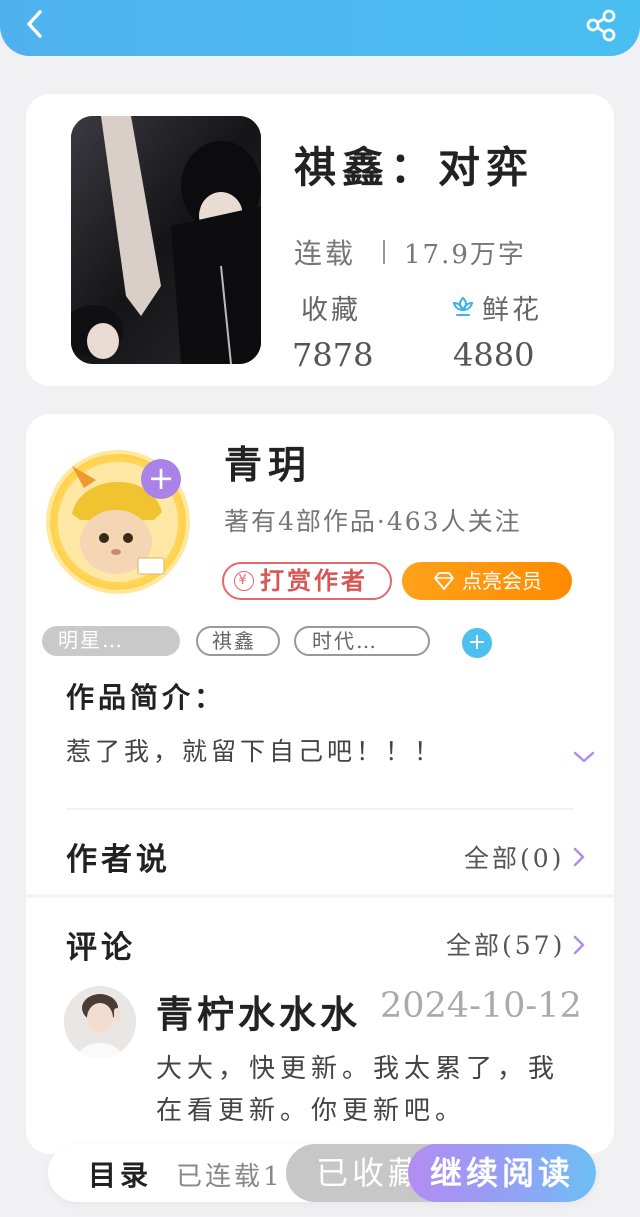  I want to click on favorites-label: 收藏, so click(331, 310).